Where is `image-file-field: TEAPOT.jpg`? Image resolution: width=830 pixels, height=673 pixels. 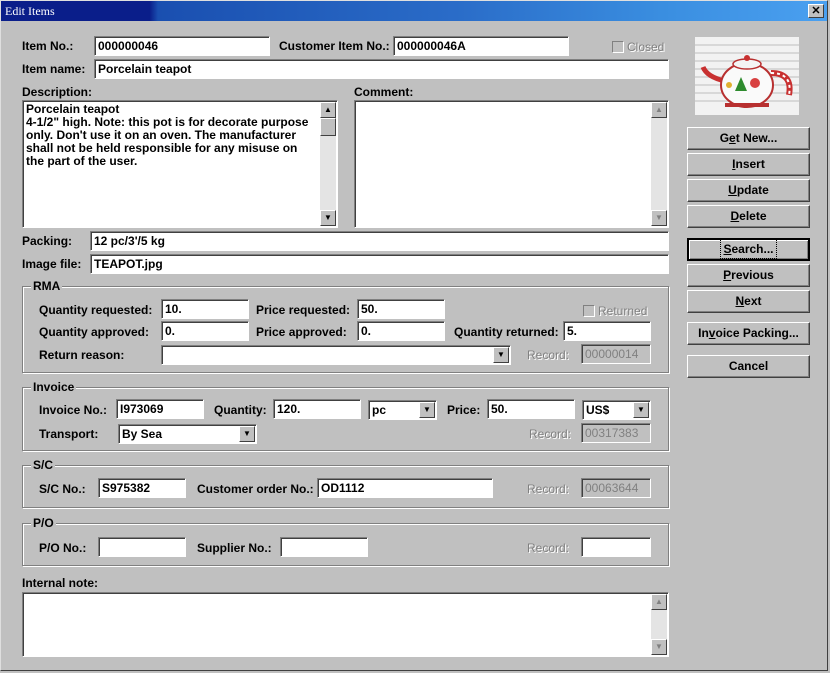
image-file-field: TEAPOT.jpg is located at coordinates (379, 264).